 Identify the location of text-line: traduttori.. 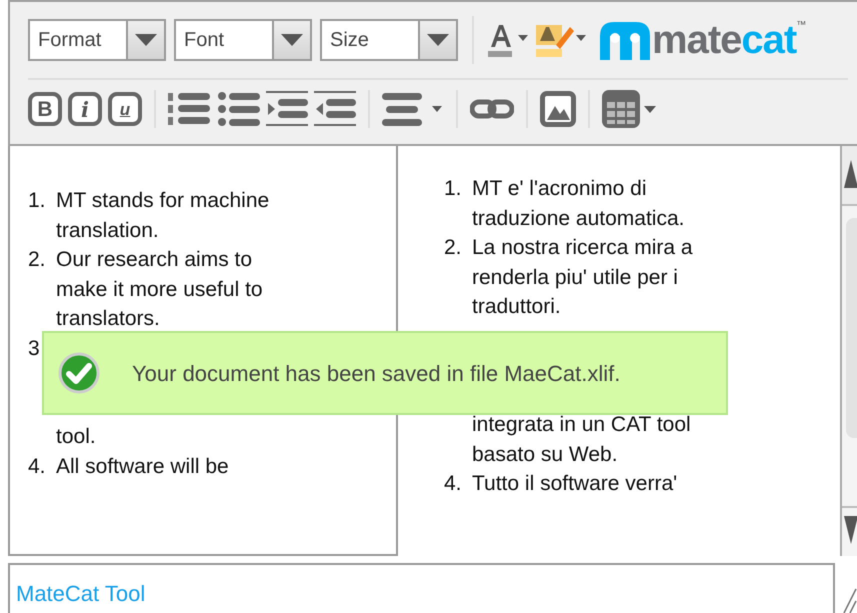
(516, 307).